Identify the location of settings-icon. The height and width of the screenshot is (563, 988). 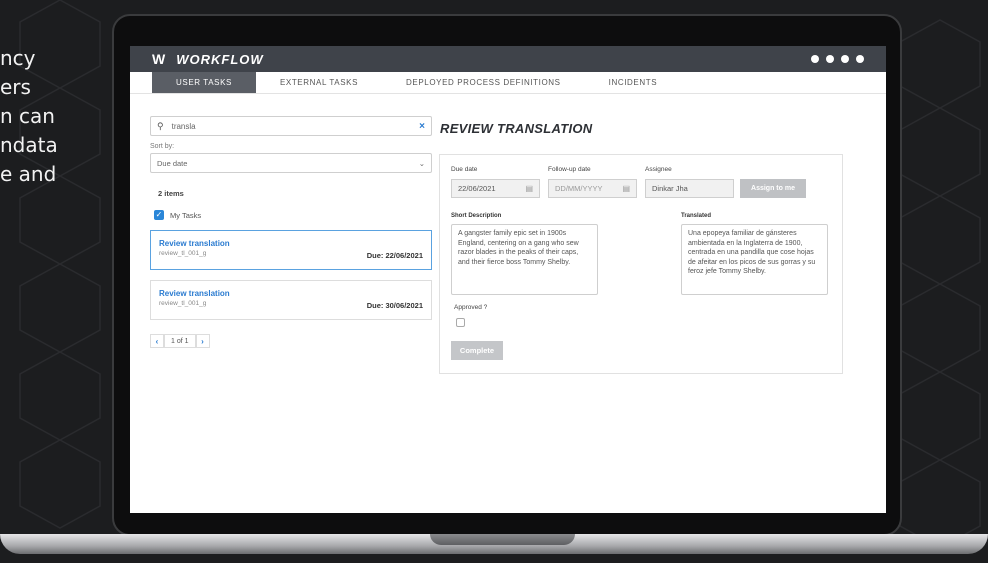
(830, 59).